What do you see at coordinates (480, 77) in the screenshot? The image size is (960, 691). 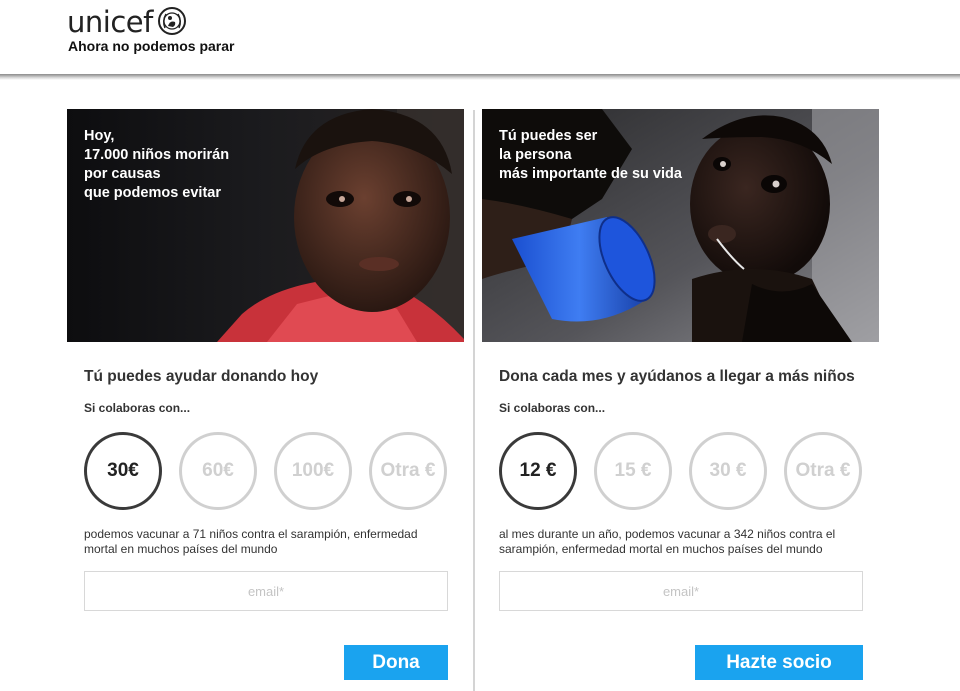 I see `header-shadow` at bounding box center [480, 77].